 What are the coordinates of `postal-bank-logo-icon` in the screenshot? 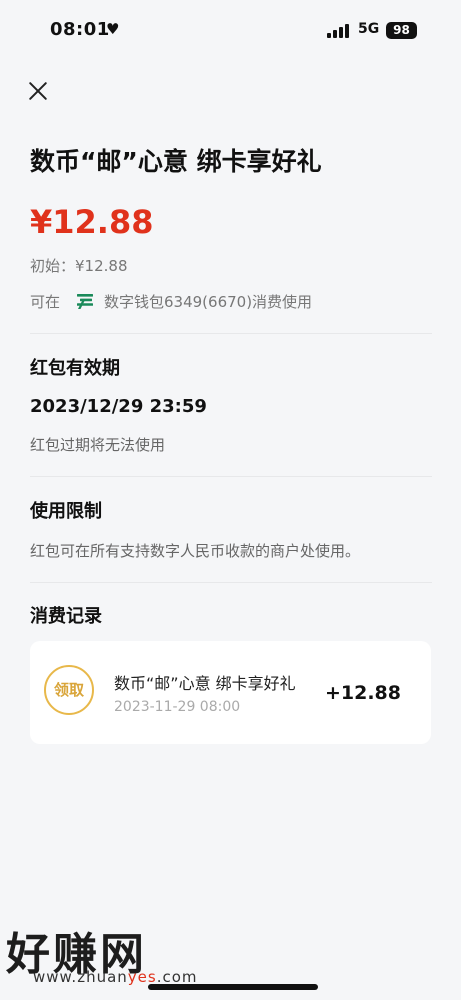 It's located at (85, 301).